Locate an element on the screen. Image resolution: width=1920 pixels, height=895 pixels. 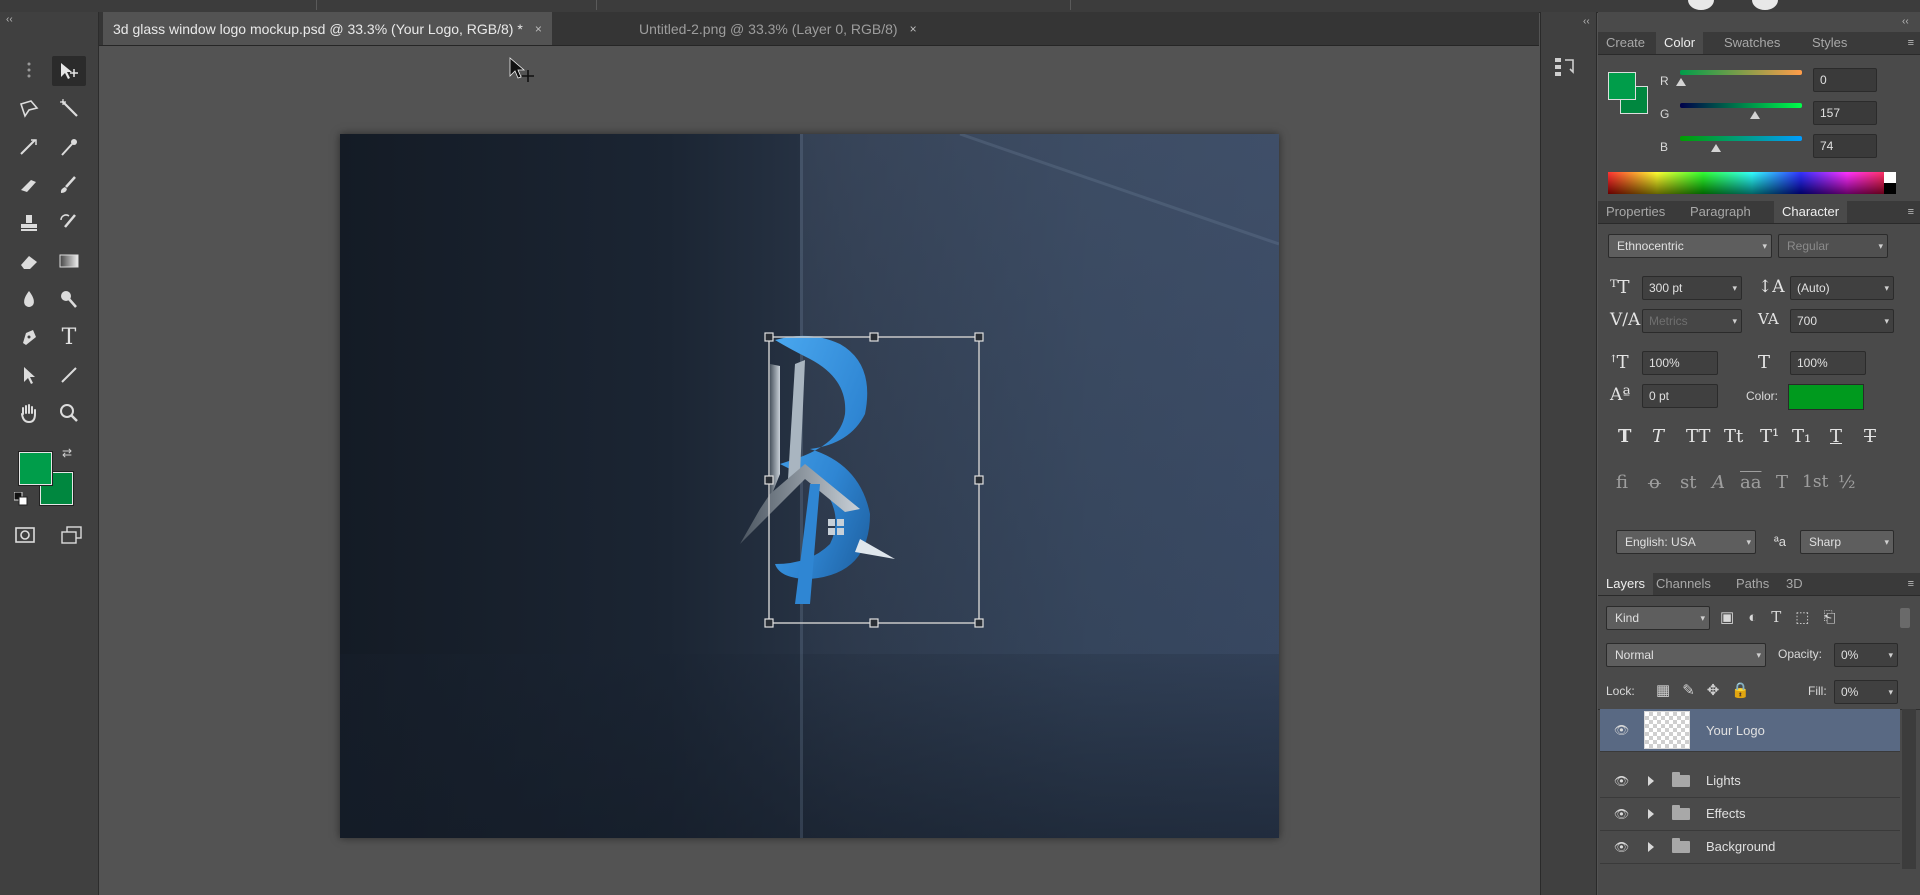
layer-row-lights: 👁 Lights is located at coordinates (1750, 781).